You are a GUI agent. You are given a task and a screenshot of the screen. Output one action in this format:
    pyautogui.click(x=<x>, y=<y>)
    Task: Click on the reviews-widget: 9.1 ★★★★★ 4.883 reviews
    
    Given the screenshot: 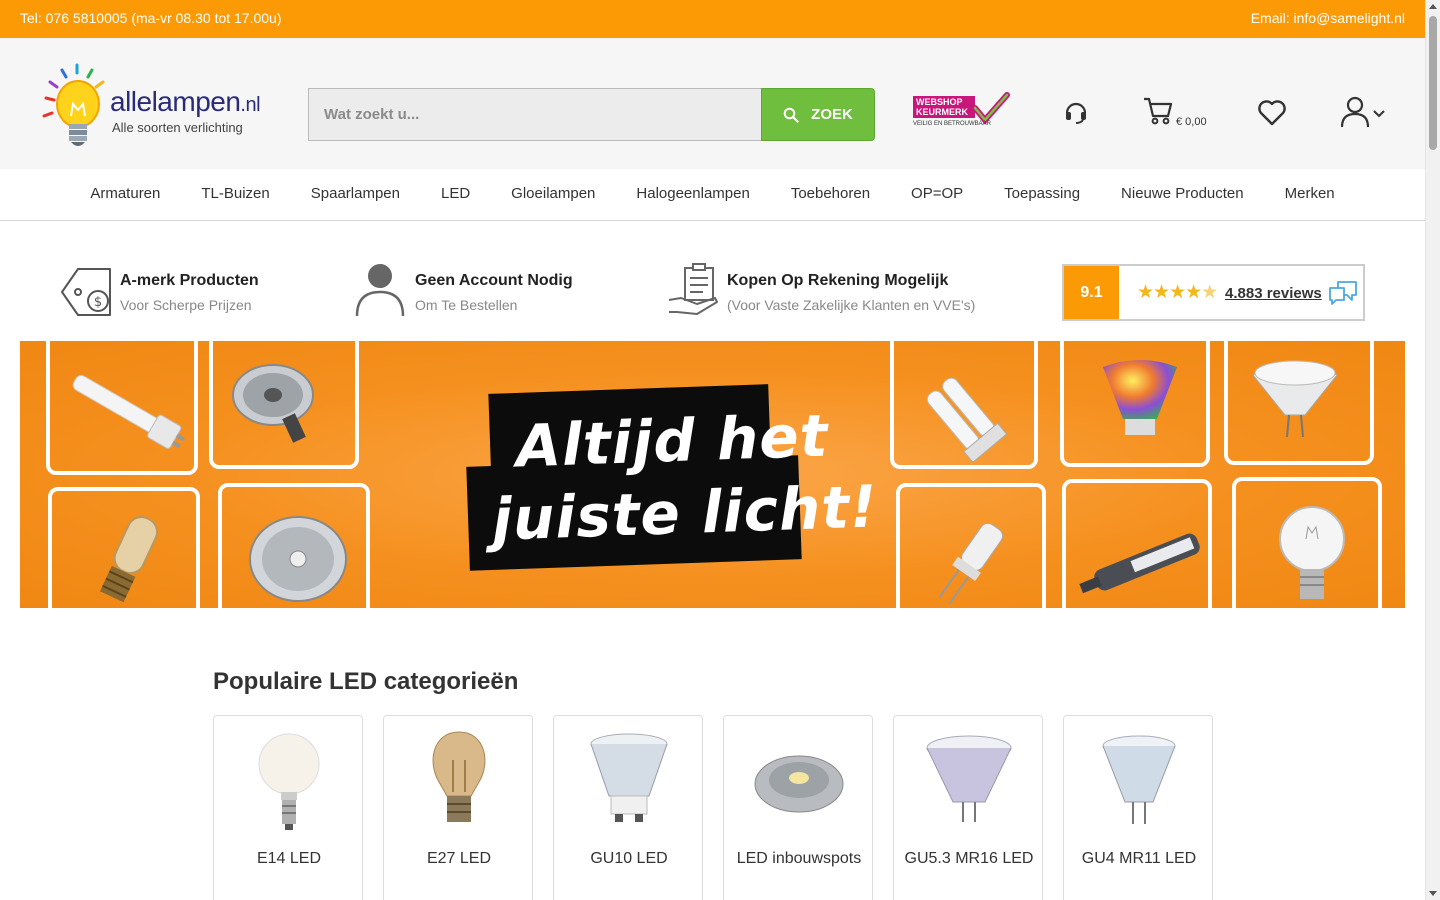 What is the action you would take?
    pyautogui.click(x=1213, y=292)
    